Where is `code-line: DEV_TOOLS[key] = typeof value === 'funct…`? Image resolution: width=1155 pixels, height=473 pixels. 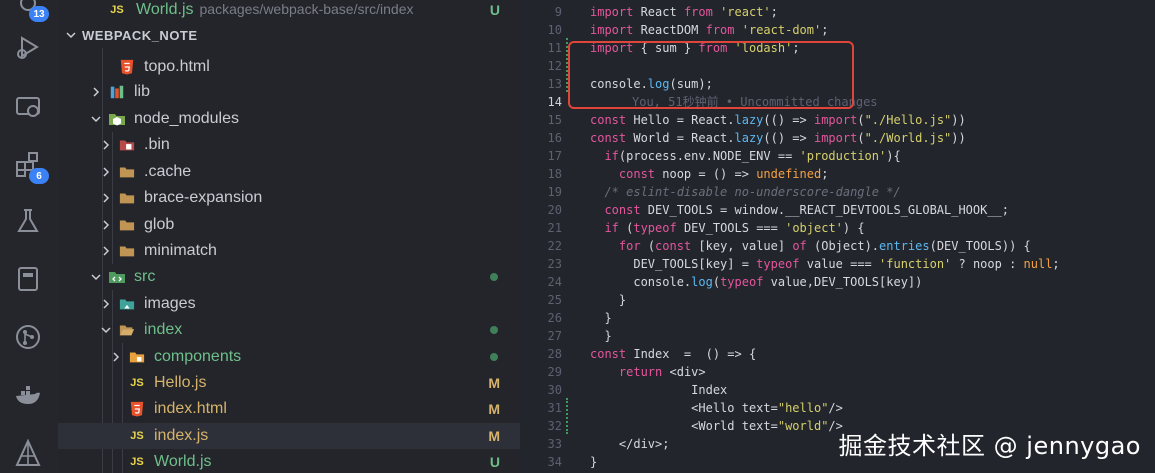 code-line: DEV_TOOLS[key] = typeof value === 'funct… is located at coordinates (825, 264).